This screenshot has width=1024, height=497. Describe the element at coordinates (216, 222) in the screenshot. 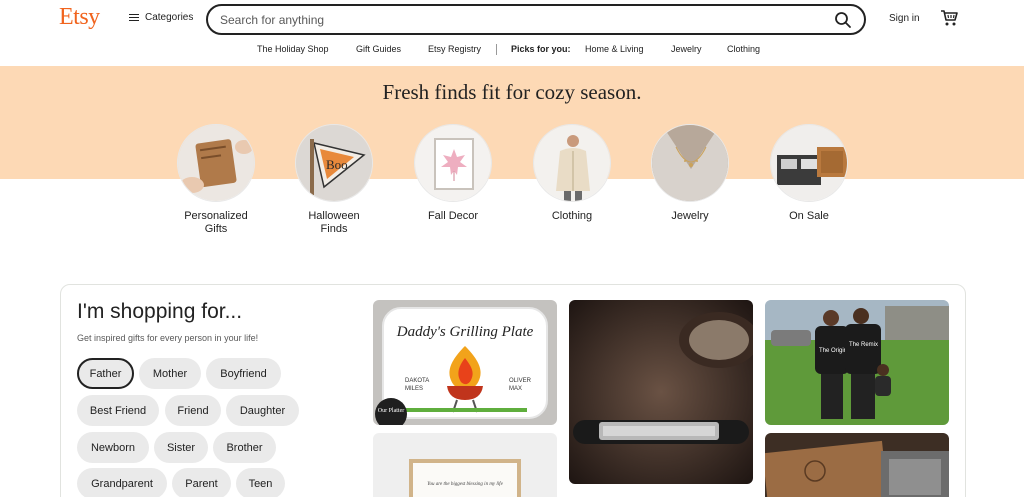

I see `category-label: Personalized Gifts` at that location.